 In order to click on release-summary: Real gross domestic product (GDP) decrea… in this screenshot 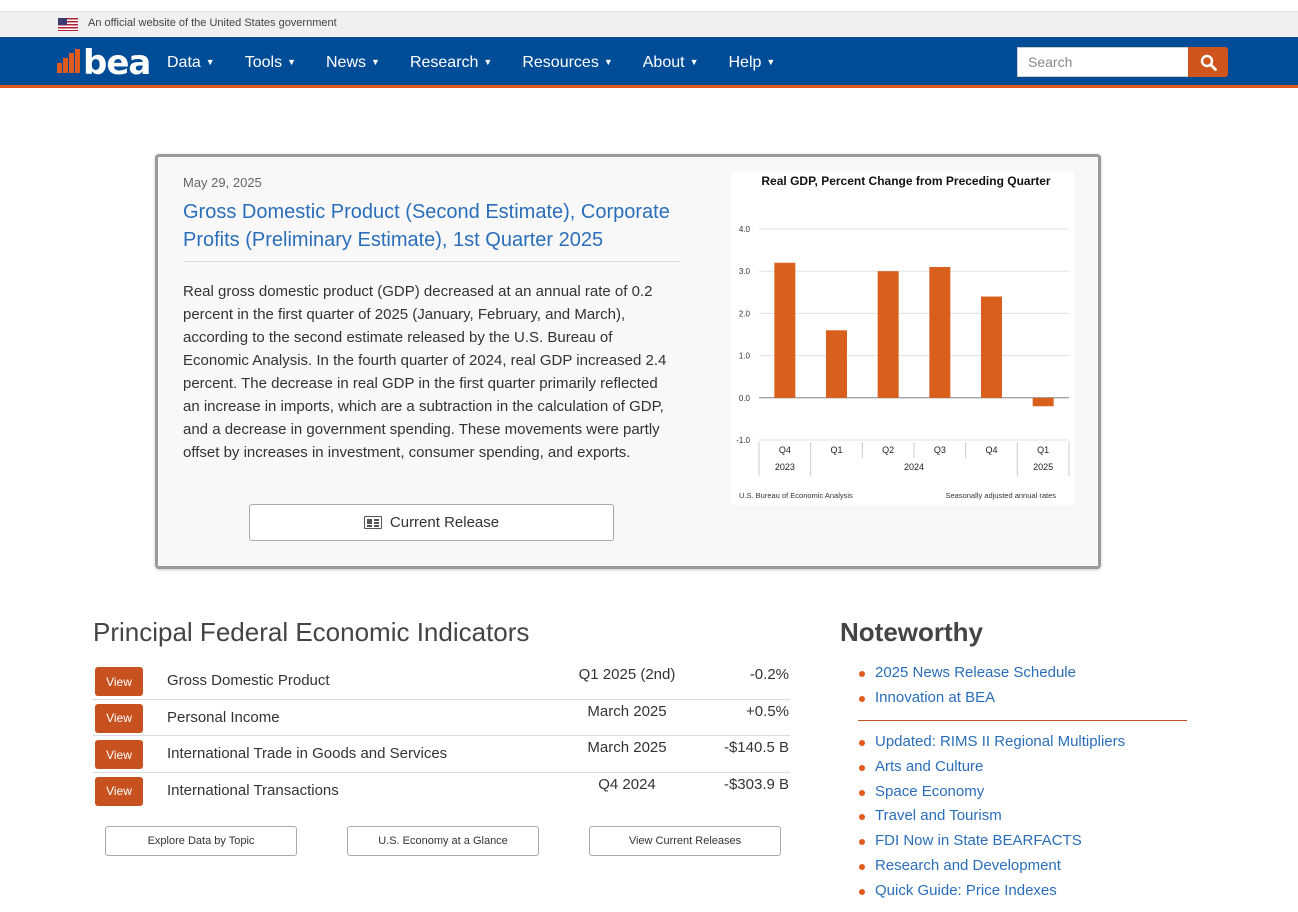, I will do `click(425, 372)`.